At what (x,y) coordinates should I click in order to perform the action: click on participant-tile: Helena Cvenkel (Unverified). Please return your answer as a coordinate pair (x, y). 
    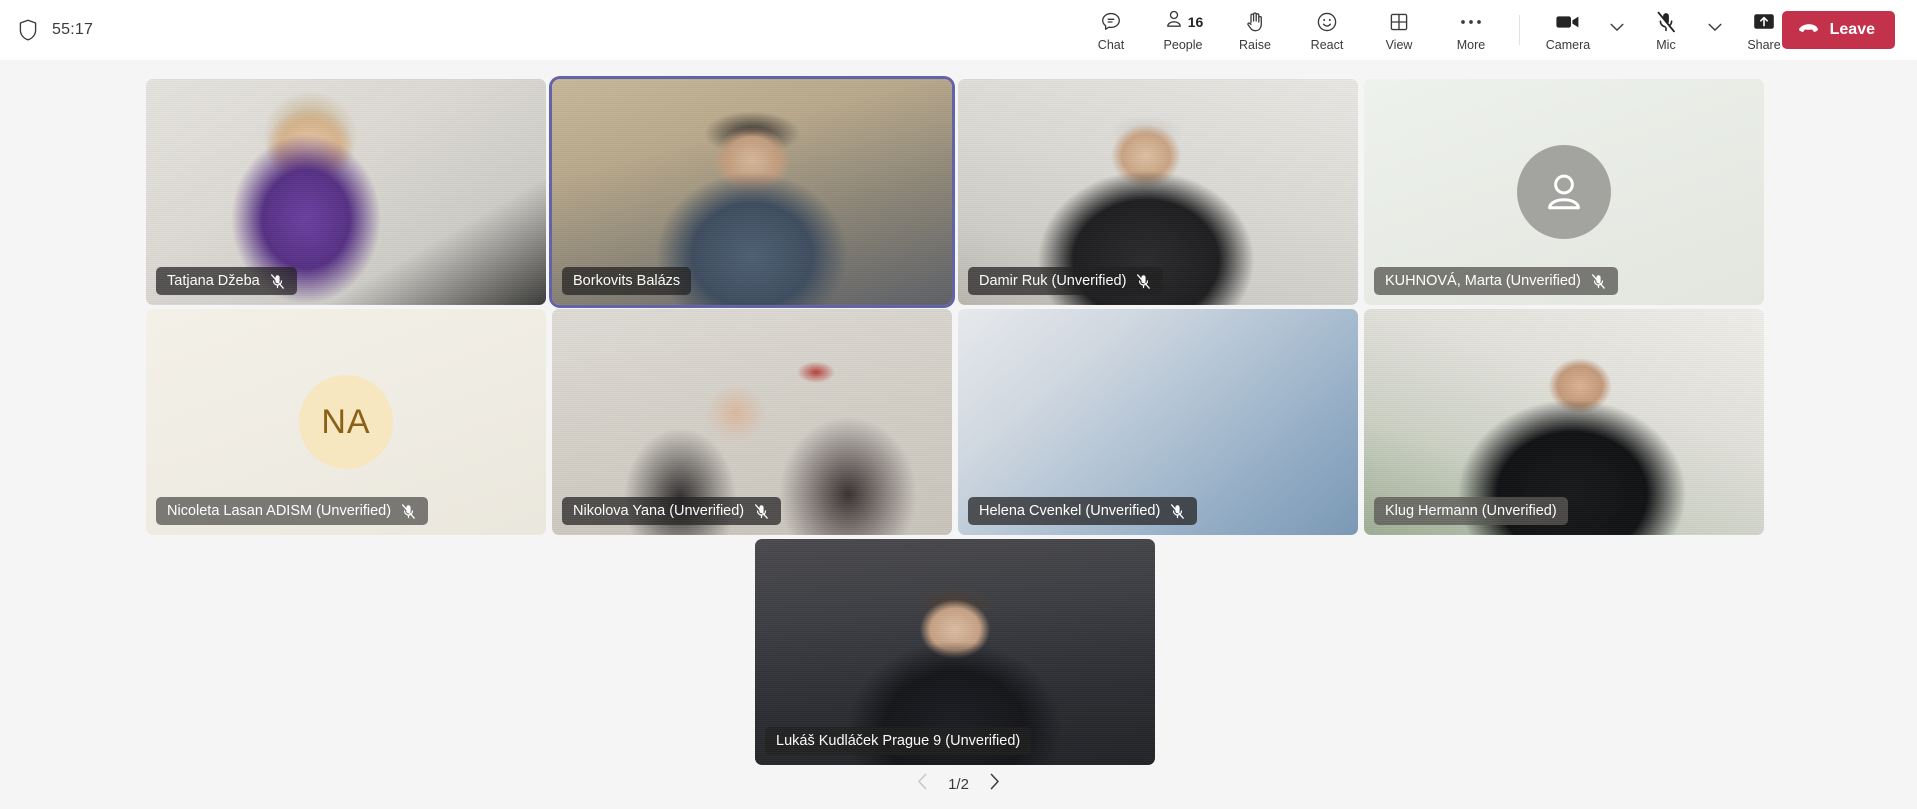
    Looking at the image, I should click on (1158, 422).